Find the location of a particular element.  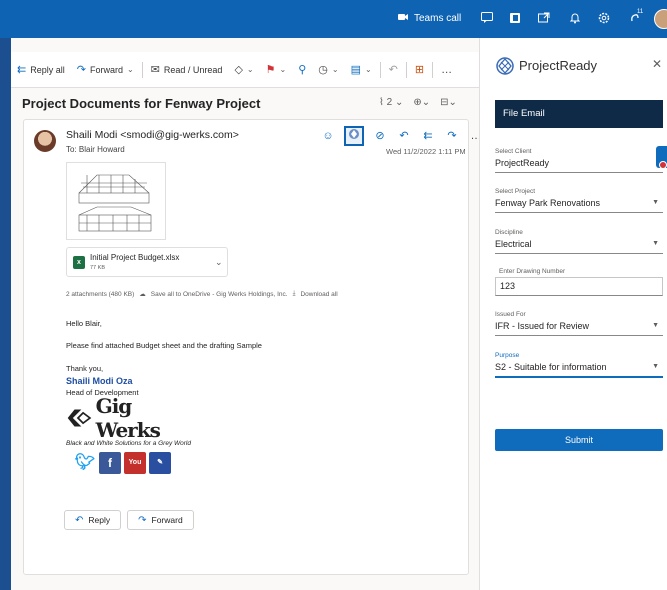

select-client-value: ProjectReady is located at coordinates (579, 165).